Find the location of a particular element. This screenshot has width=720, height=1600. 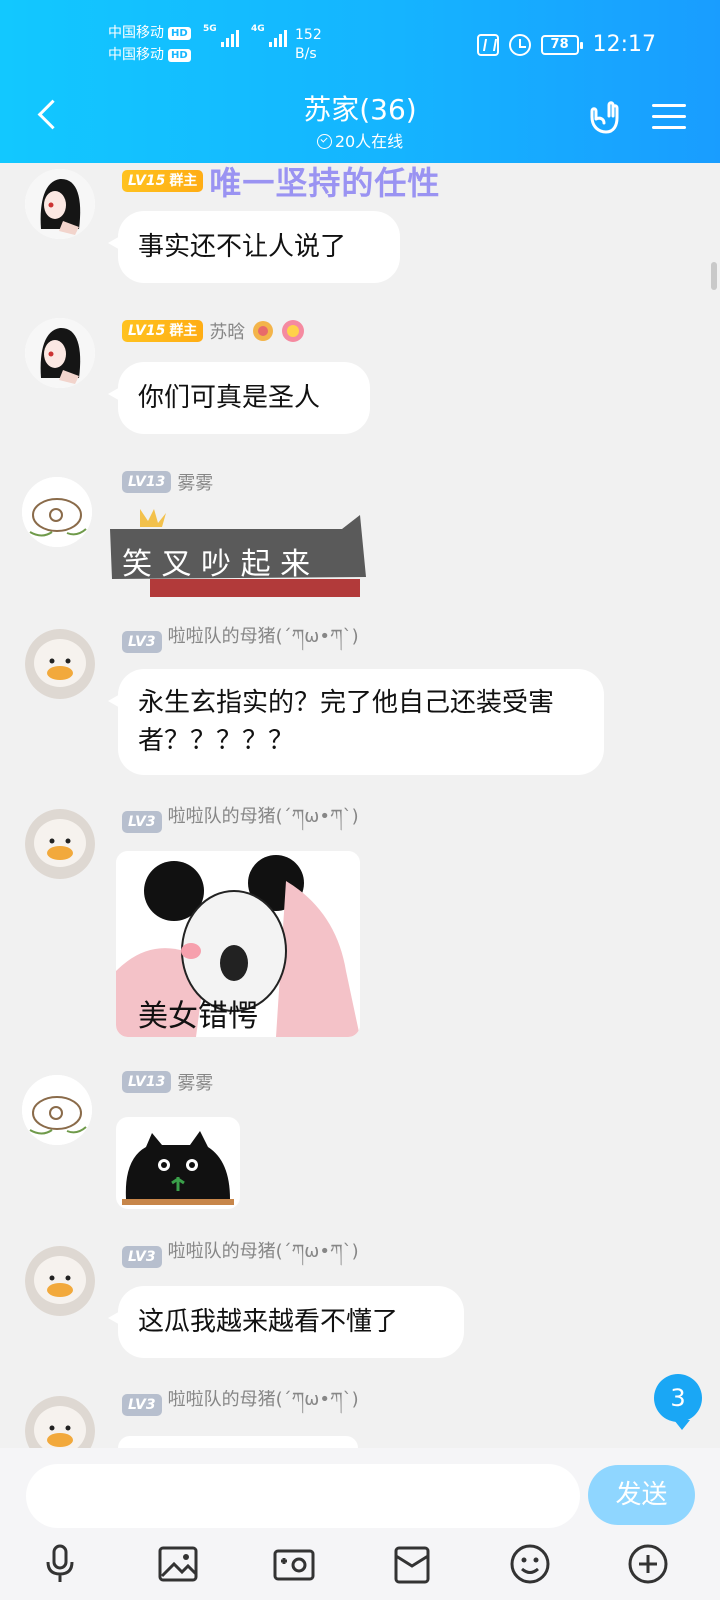

sticker: 美女错愕 is located at coordinates (238, 944).